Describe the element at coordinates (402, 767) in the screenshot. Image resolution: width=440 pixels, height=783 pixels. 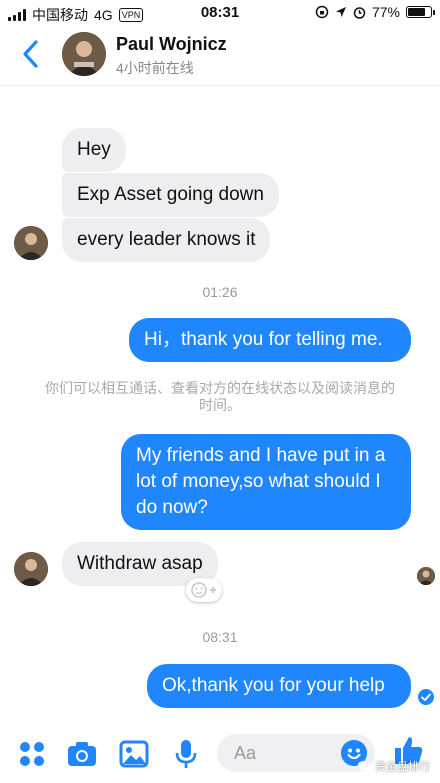
I see `watermark-text: 资金盘排行` at that location.